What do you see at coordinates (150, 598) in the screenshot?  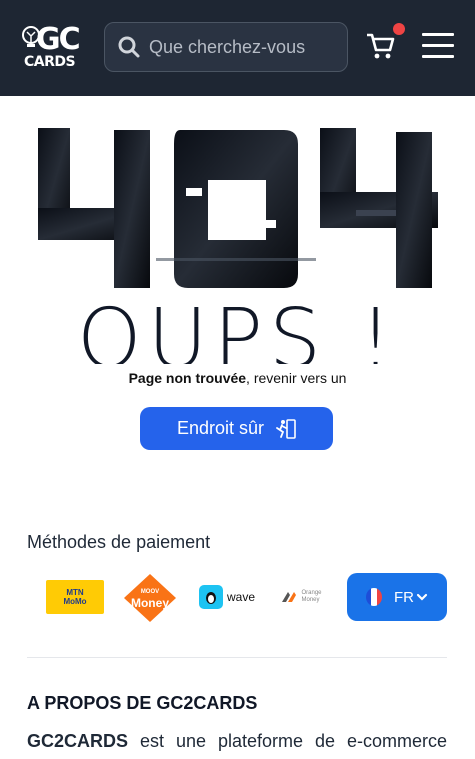 I see `moov-money-logo: MOOV Money` at bounding box center [150, 598].